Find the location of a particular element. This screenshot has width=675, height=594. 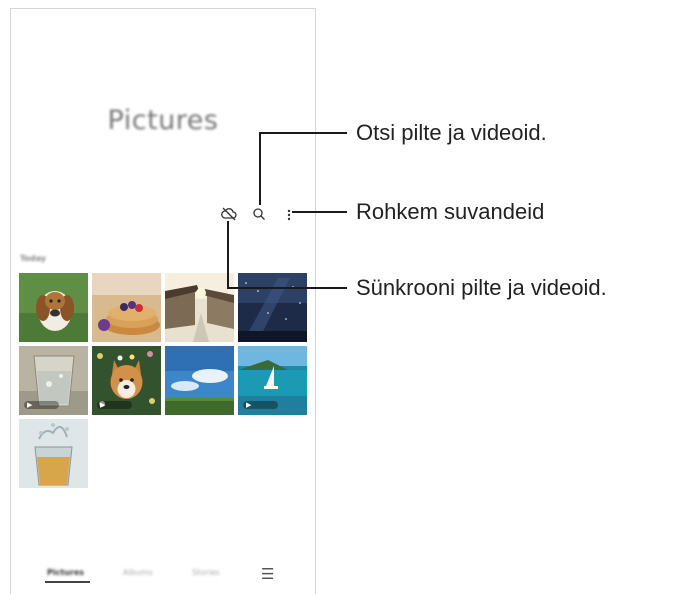

cloud-off-icon is located at coordinates (229, 216).